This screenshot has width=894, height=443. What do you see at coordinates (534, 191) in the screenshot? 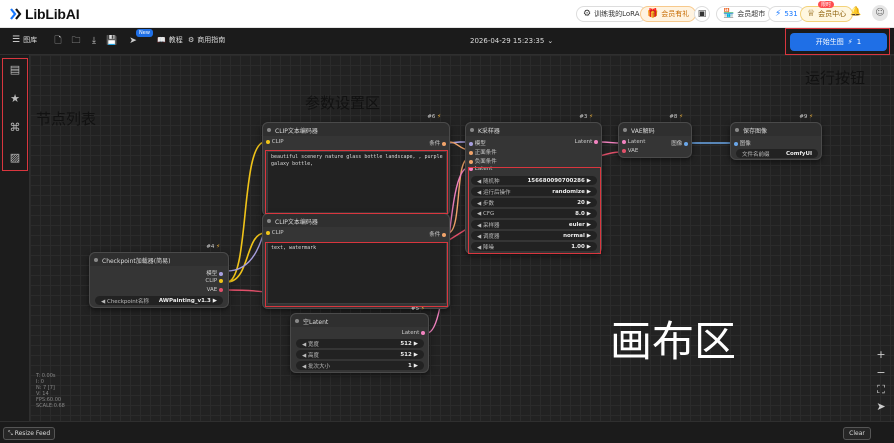
I see `control-after-generate-widget: ◀ 运行后操作 randomize ▶` at bounding box center [534, 191].